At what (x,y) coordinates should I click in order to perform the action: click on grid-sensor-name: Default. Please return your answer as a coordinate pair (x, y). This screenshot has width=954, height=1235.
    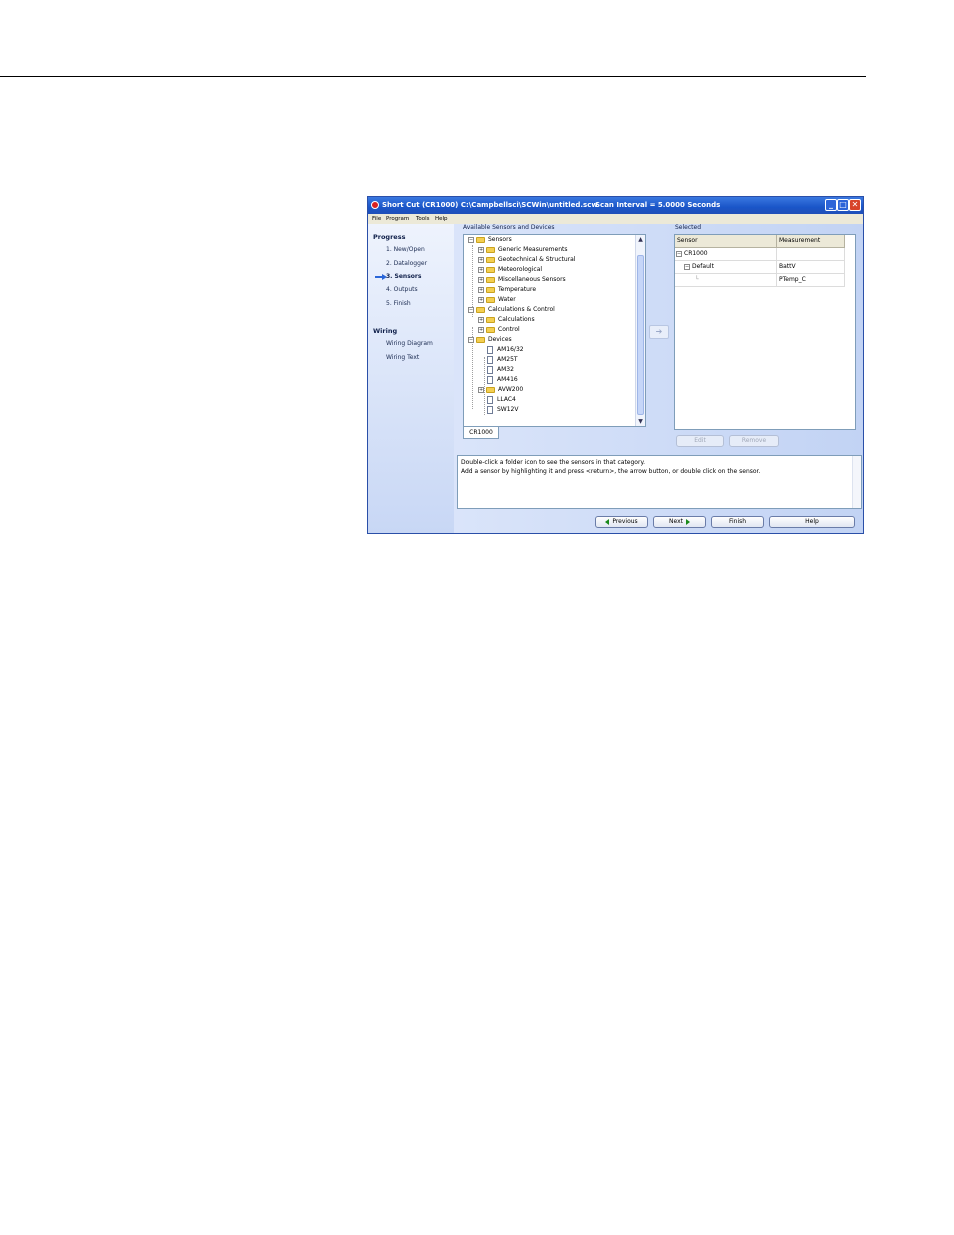
    Looking at the image, I should click on (703, 266).